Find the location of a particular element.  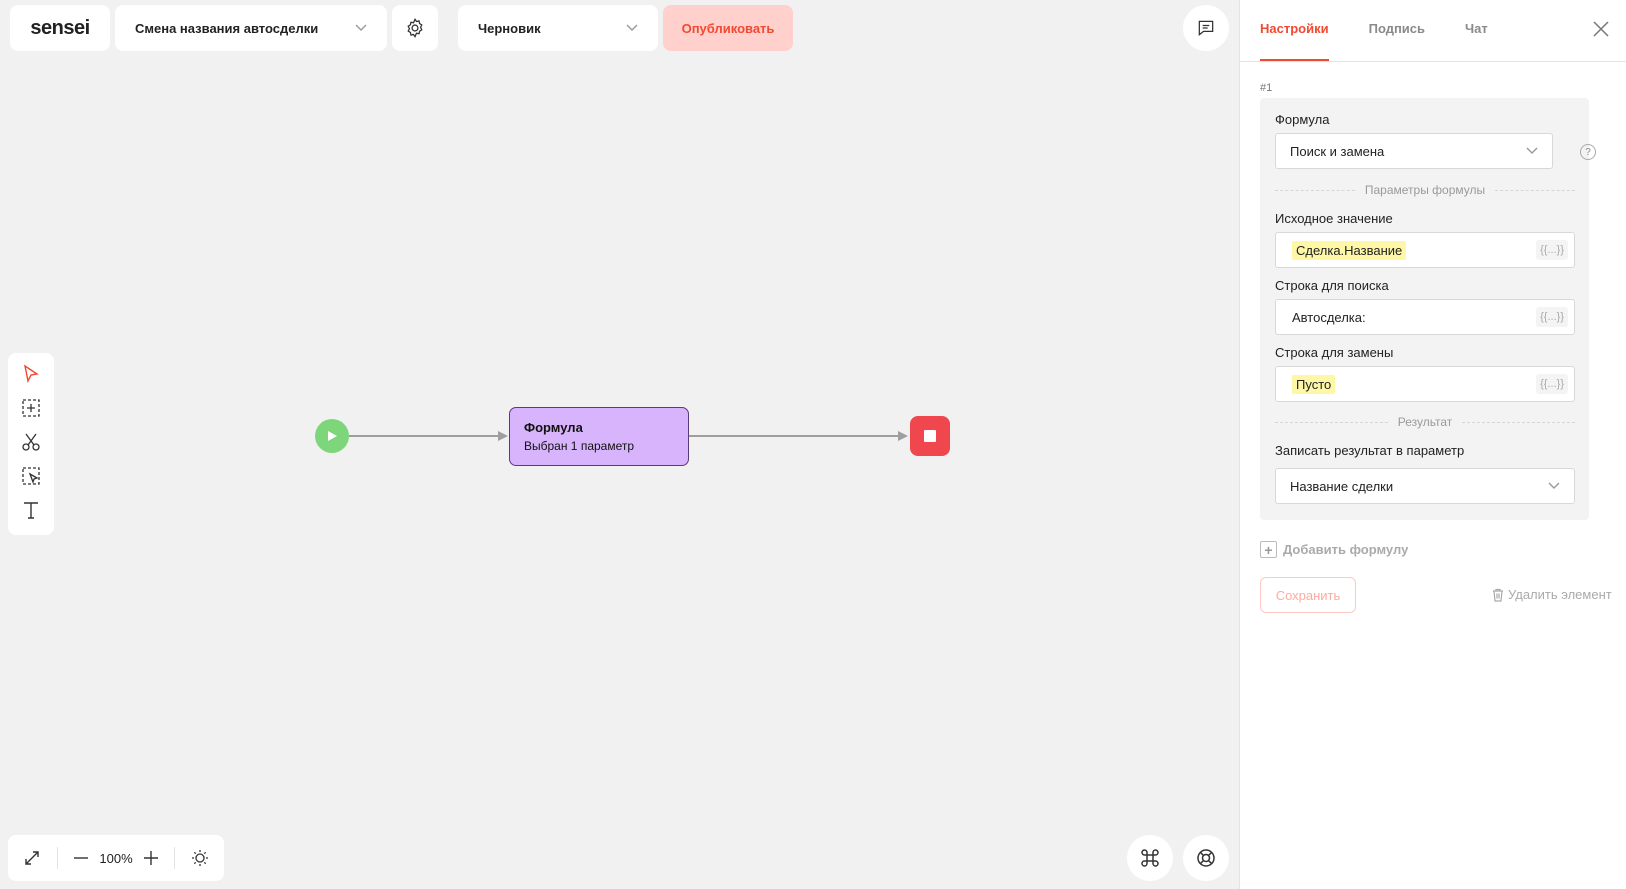

plus-icon is located at coordinates (150, 858).